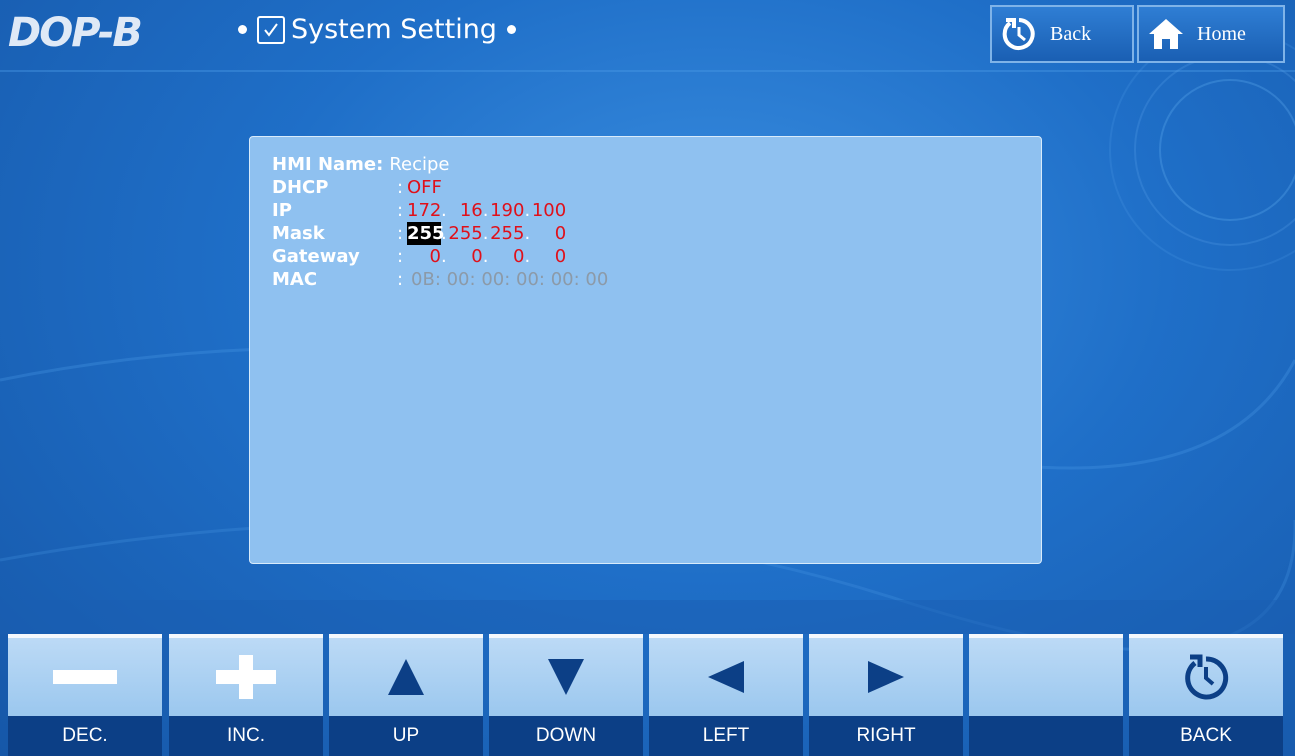 The width and height of the screenshot is (1295, 756). I want to click on blank-icon-area, so click(1046, 677).